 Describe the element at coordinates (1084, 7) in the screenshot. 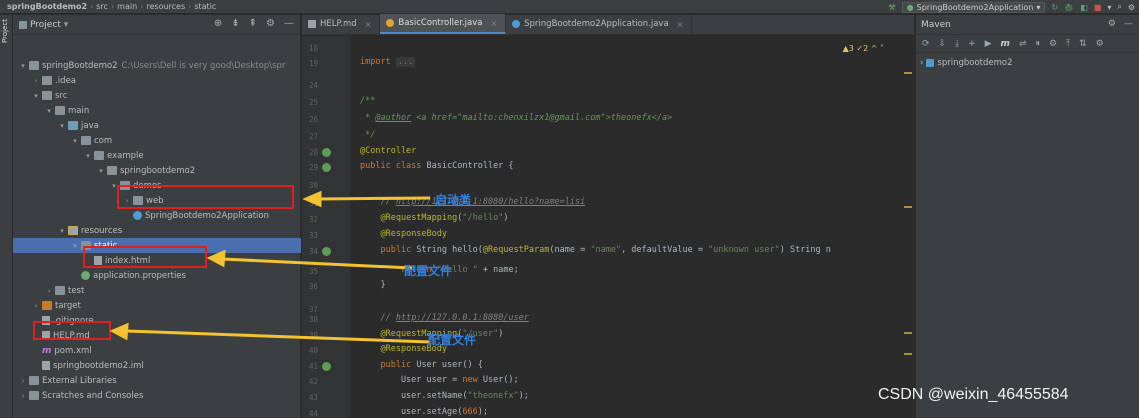

I see `coverage-icon: ◧` at that location.